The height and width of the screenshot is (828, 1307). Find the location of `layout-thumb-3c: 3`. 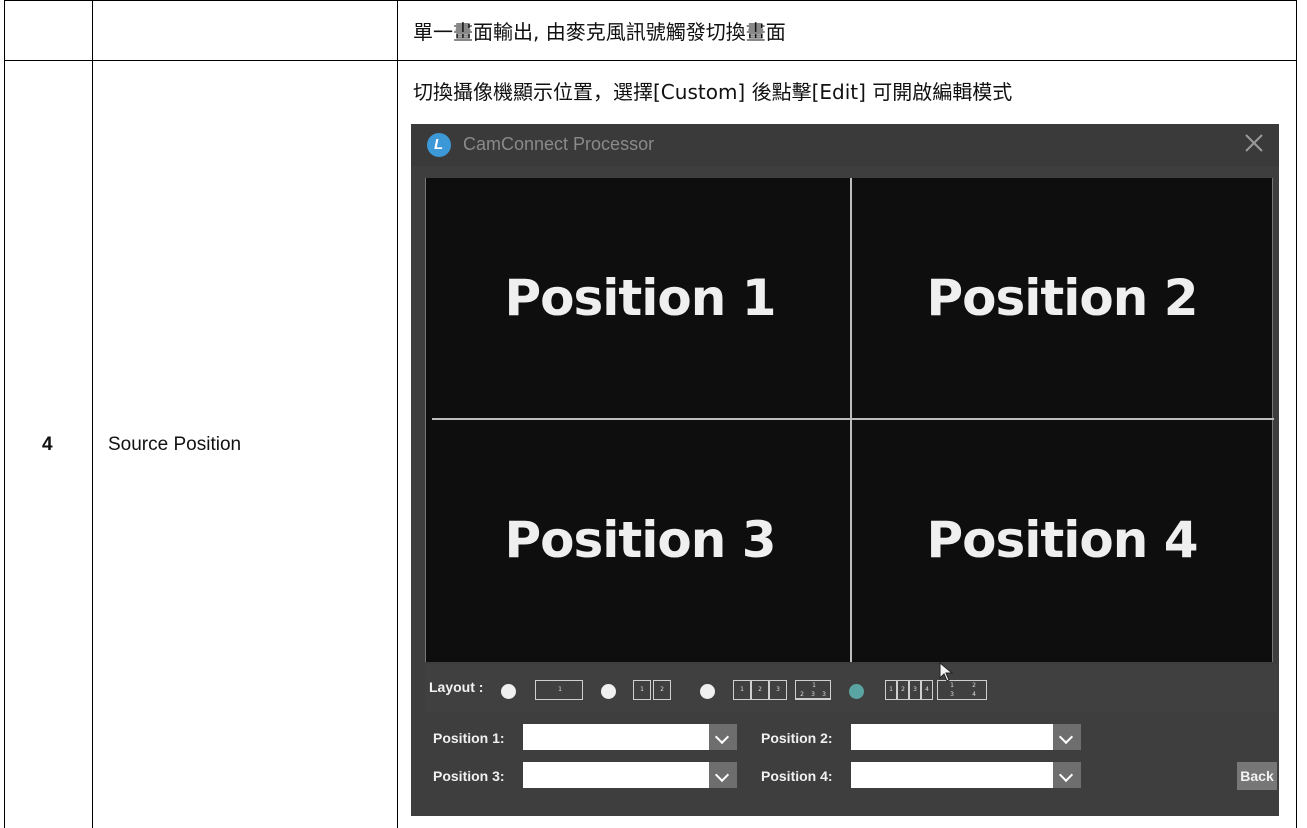

layout-thumb-3c: 3 is located at coordinates (778, 690).